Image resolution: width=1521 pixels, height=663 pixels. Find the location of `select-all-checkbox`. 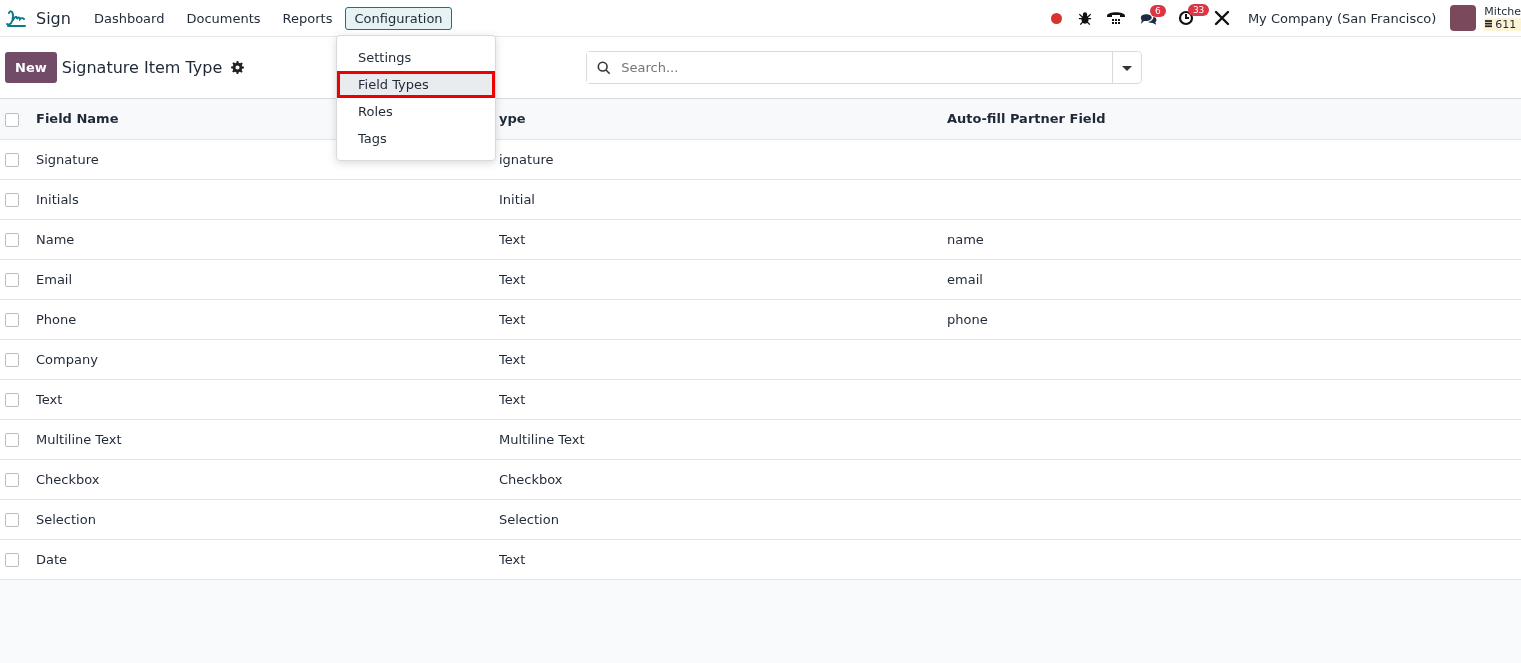

select-all-checkbox is located at coordinates (12, 119).